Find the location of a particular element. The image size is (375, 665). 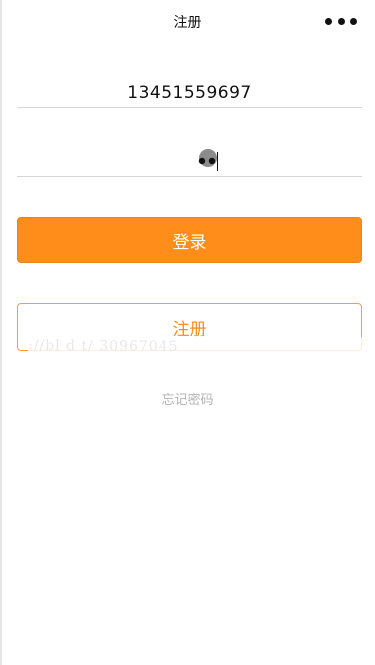

login-button: 登录 is located at coordinates (189, 240).